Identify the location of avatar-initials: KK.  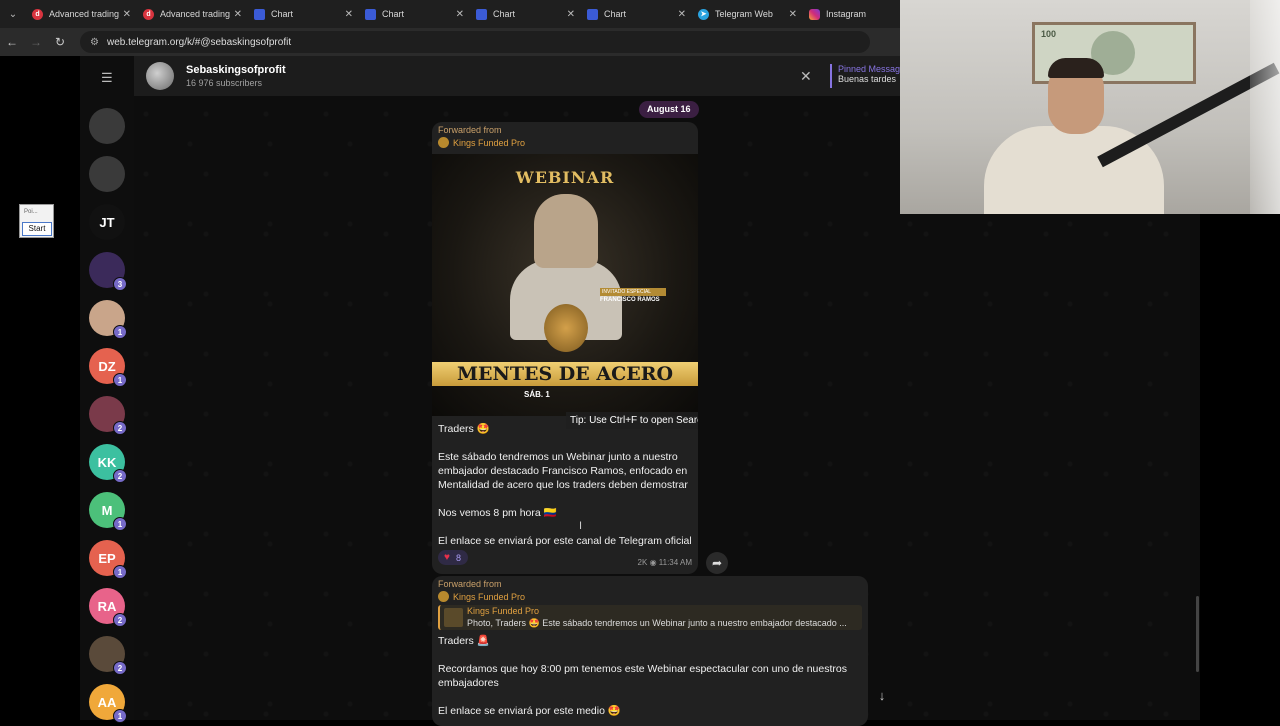
(107, 462).